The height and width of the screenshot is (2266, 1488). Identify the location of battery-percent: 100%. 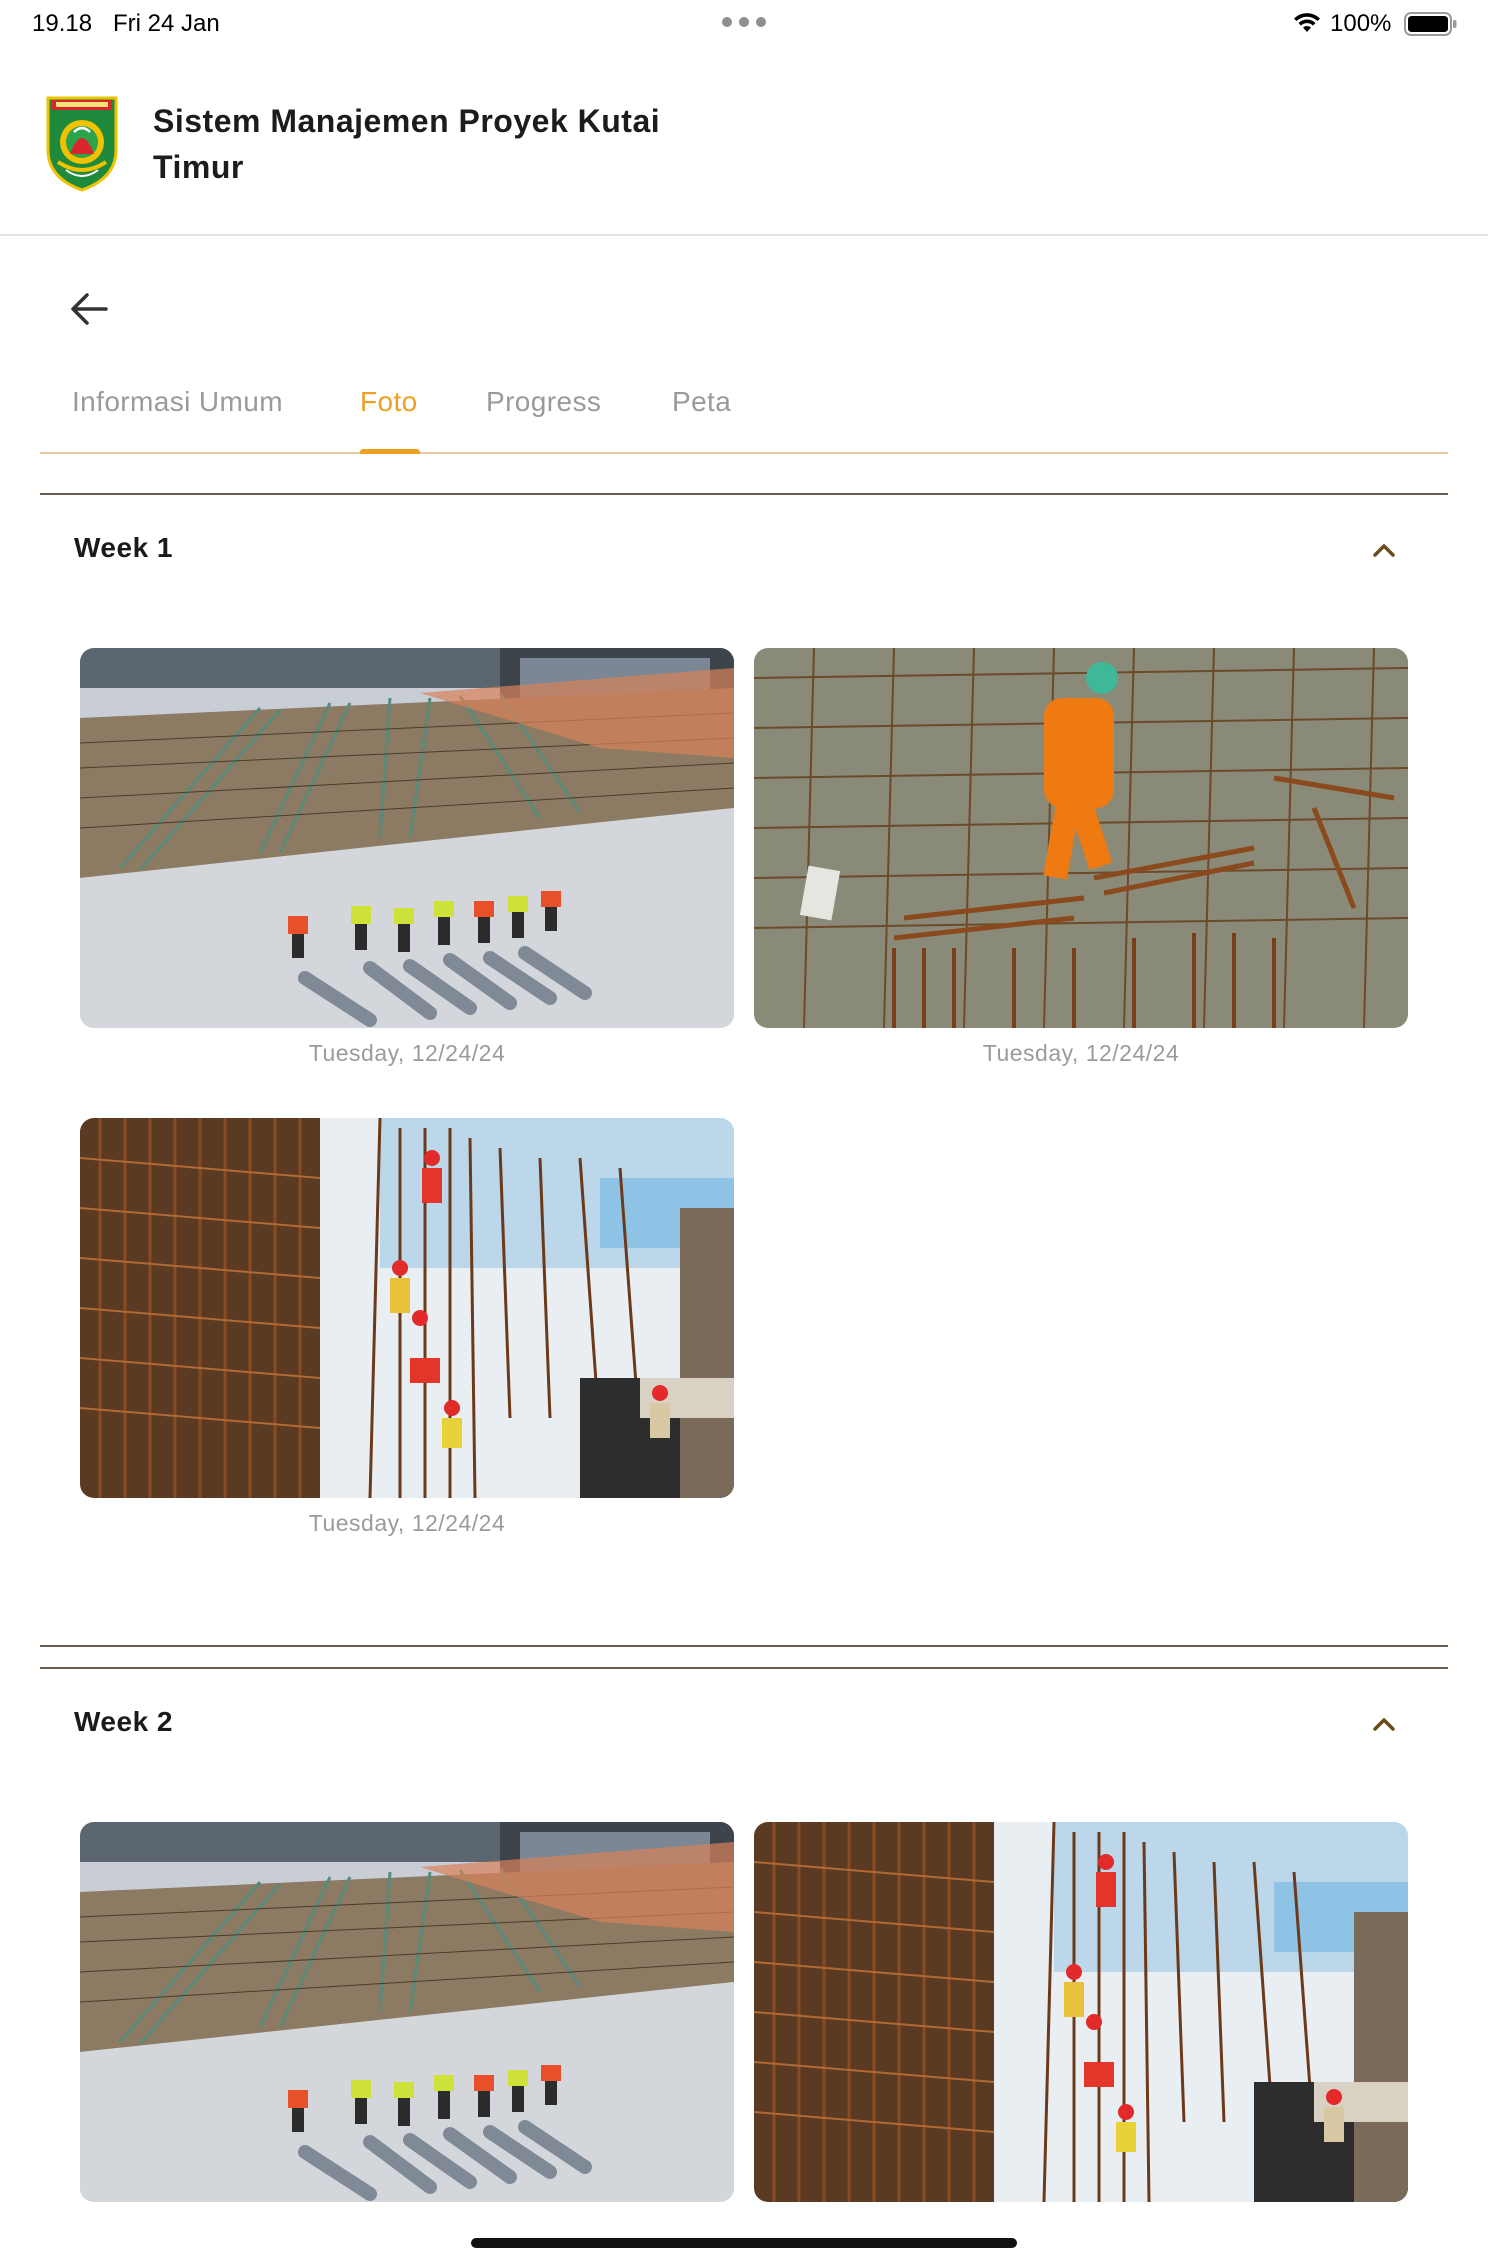
(1361, 23).